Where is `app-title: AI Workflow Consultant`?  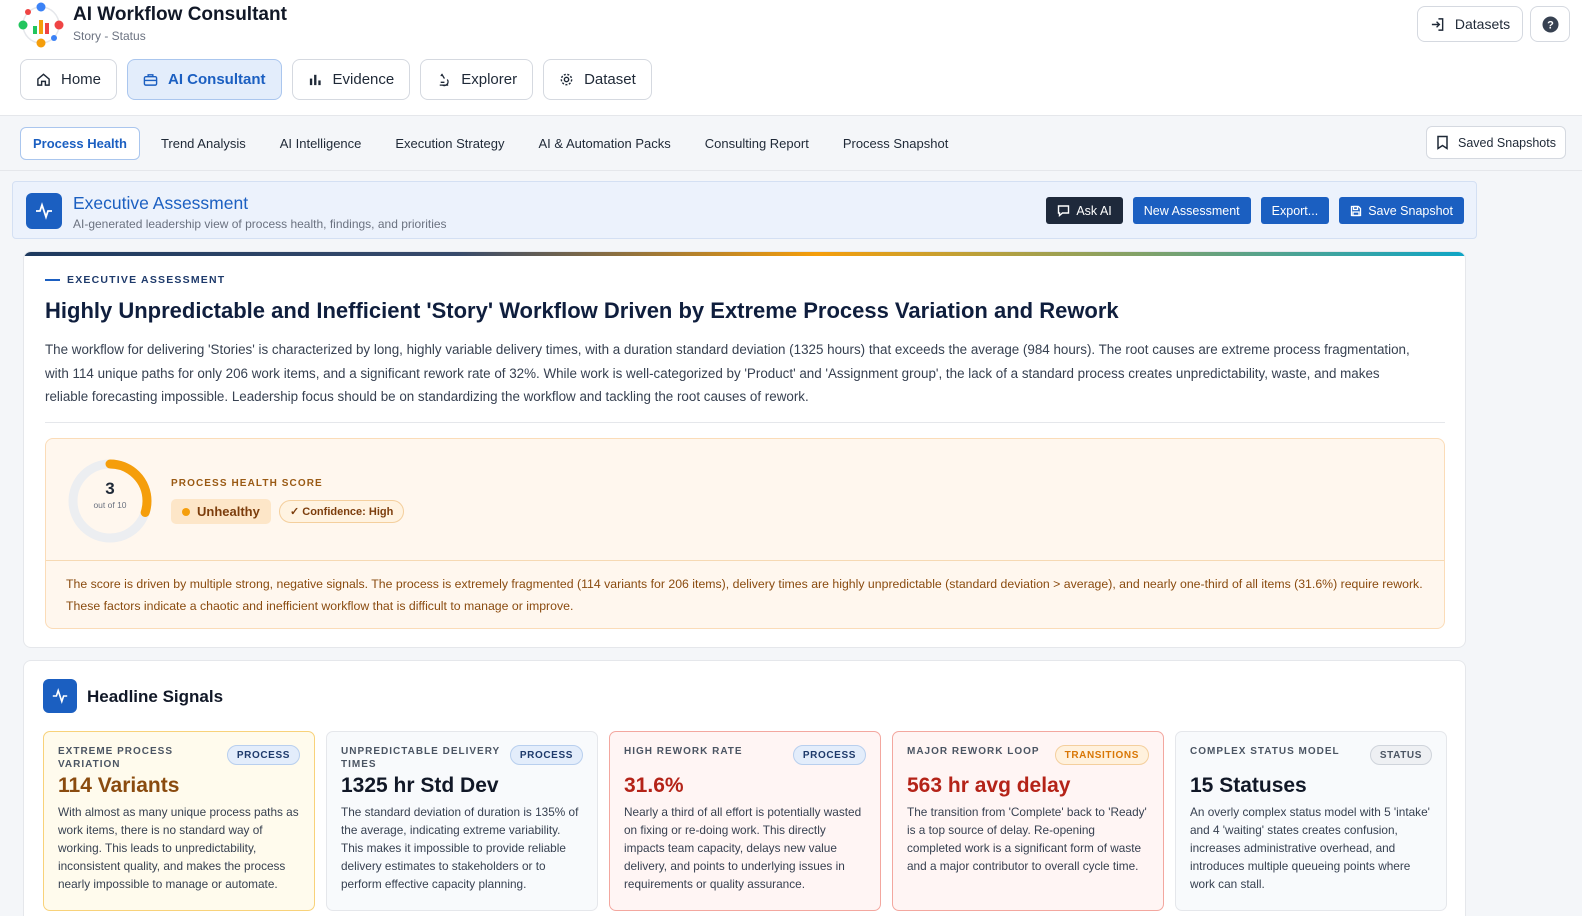
app-title: AI Workflow Consultant is located at coordinates (180, 14).